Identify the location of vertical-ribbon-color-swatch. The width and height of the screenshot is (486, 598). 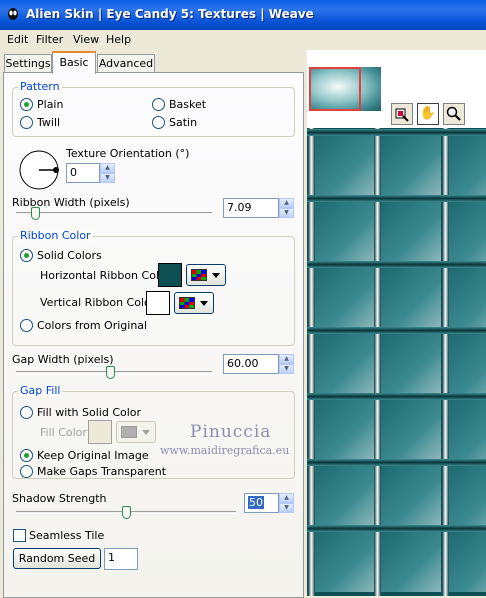
(158, 303).